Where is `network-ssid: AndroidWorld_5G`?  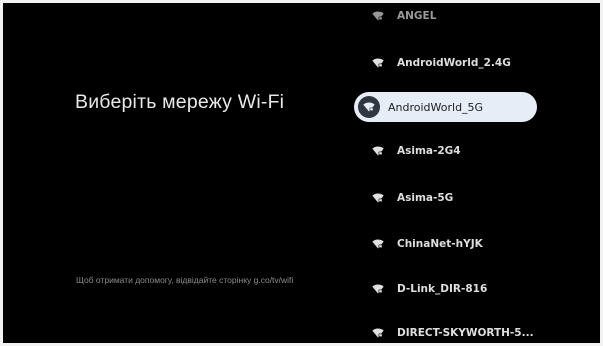
network-ssid: AndroidWorld_5G is located at coordinates (436, 107).